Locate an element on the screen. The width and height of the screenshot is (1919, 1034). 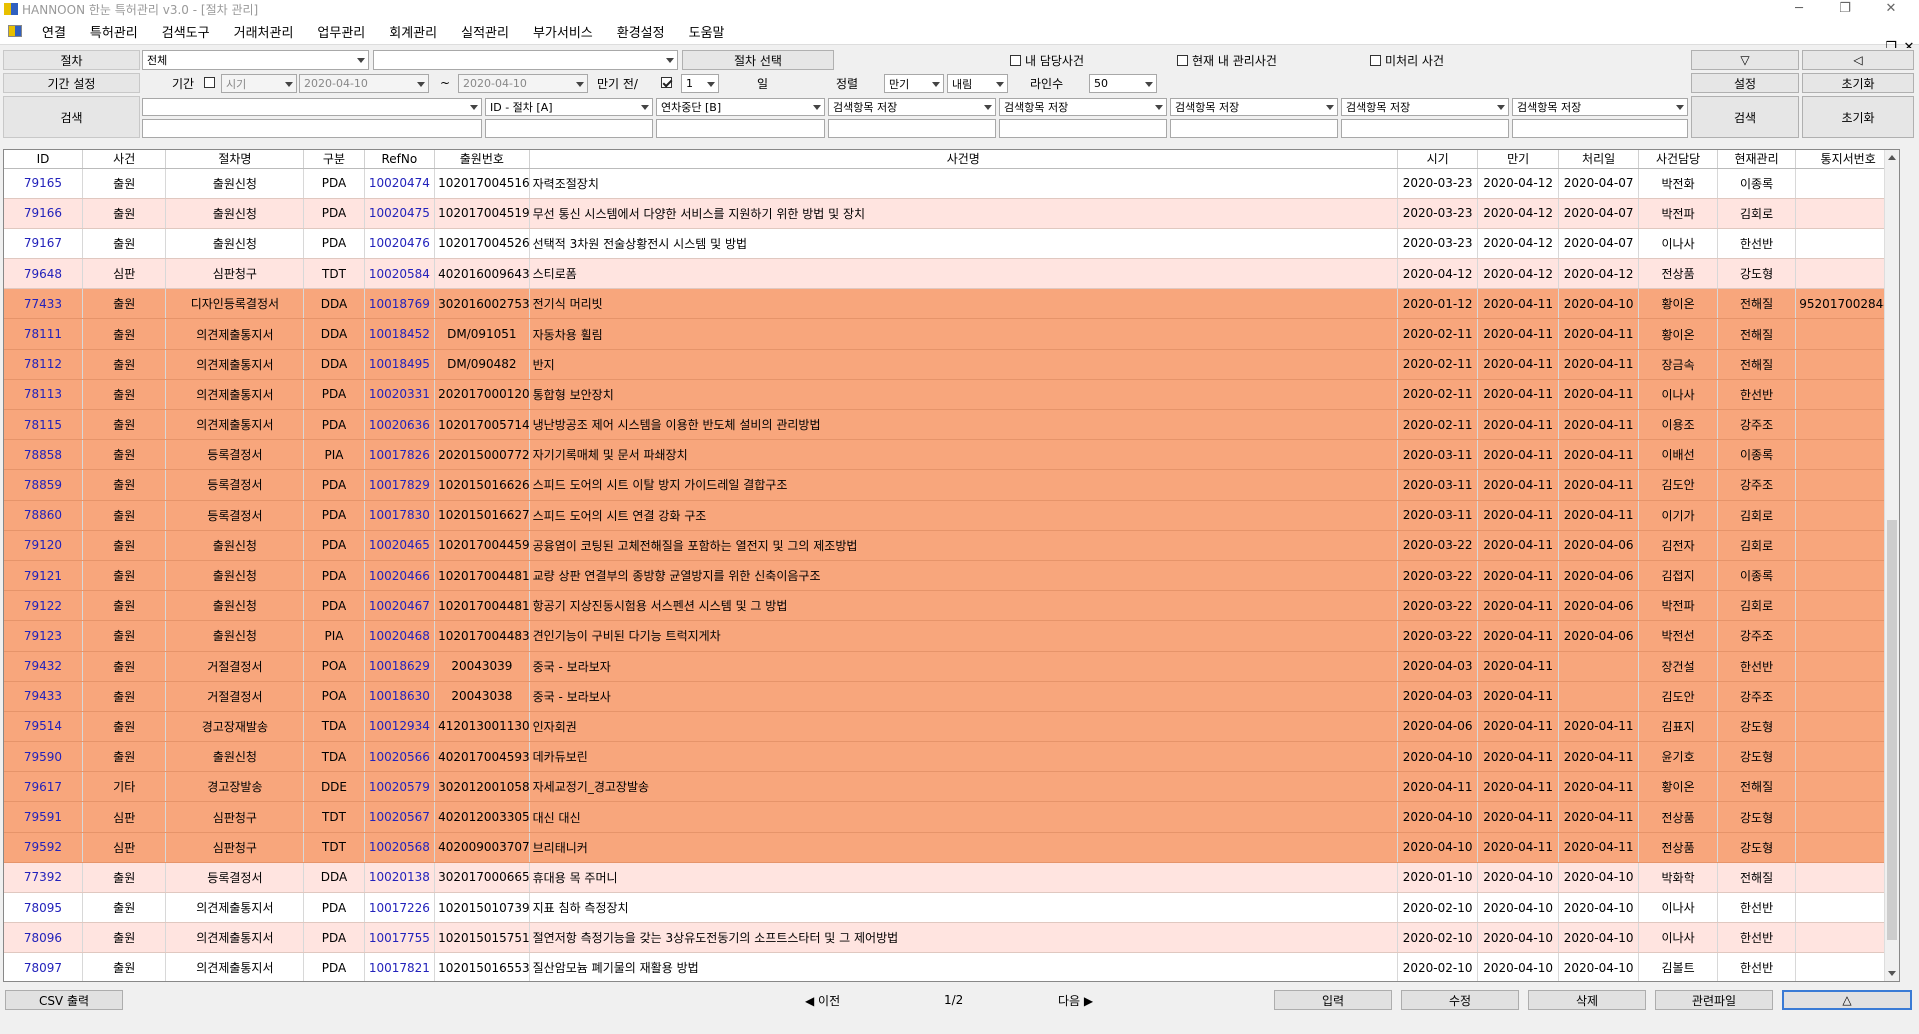
cell-ref-no: 10017829 is located at coordinates (400, 485).